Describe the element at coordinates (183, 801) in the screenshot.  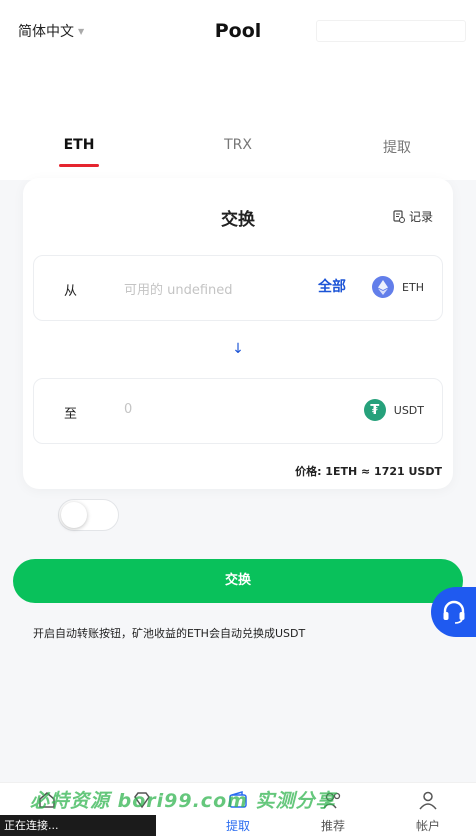
I see `watermark-text: 必特资源 bori99.com 实测分享` at that location.